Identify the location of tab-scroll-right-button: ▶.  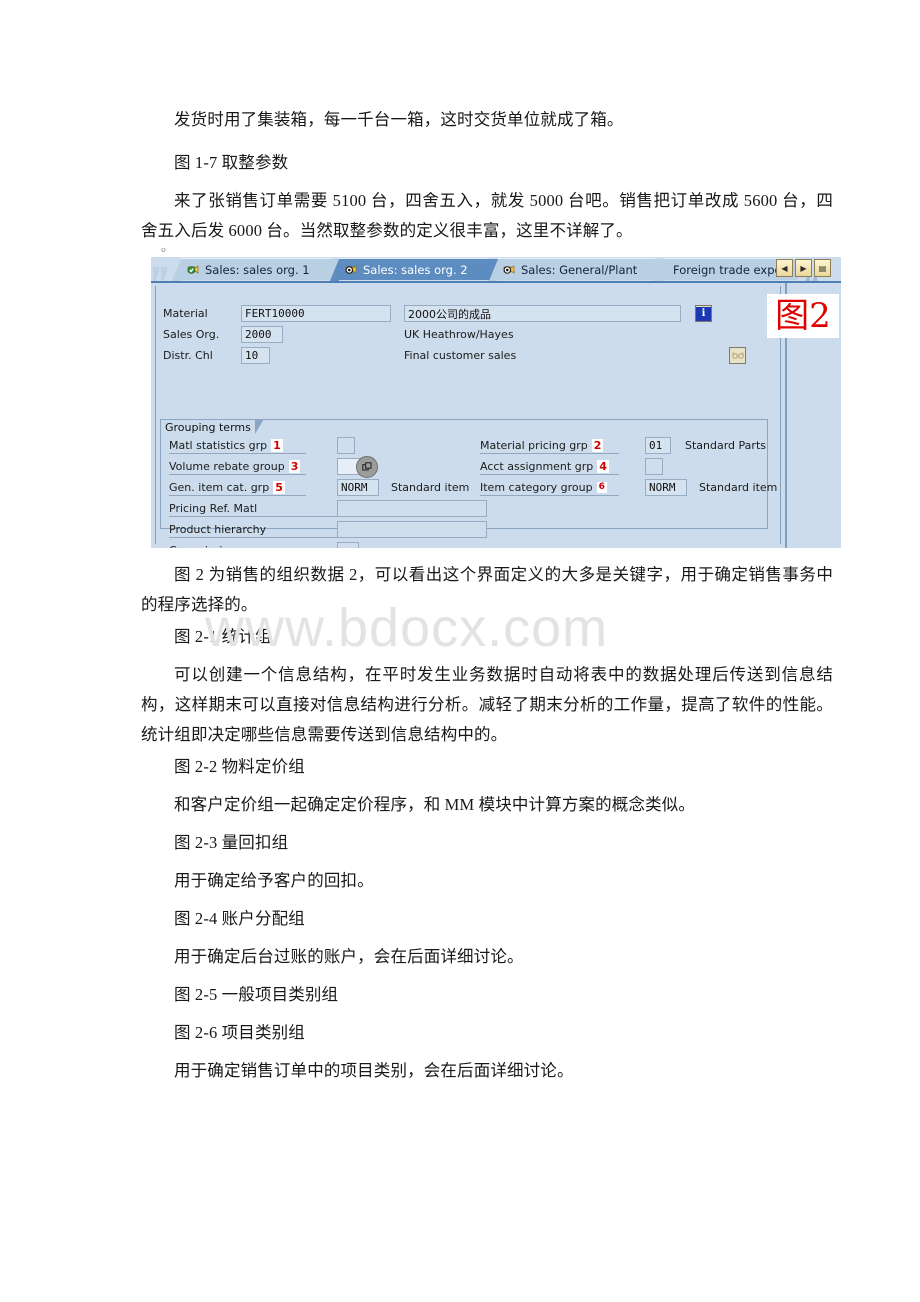
(803, 268).